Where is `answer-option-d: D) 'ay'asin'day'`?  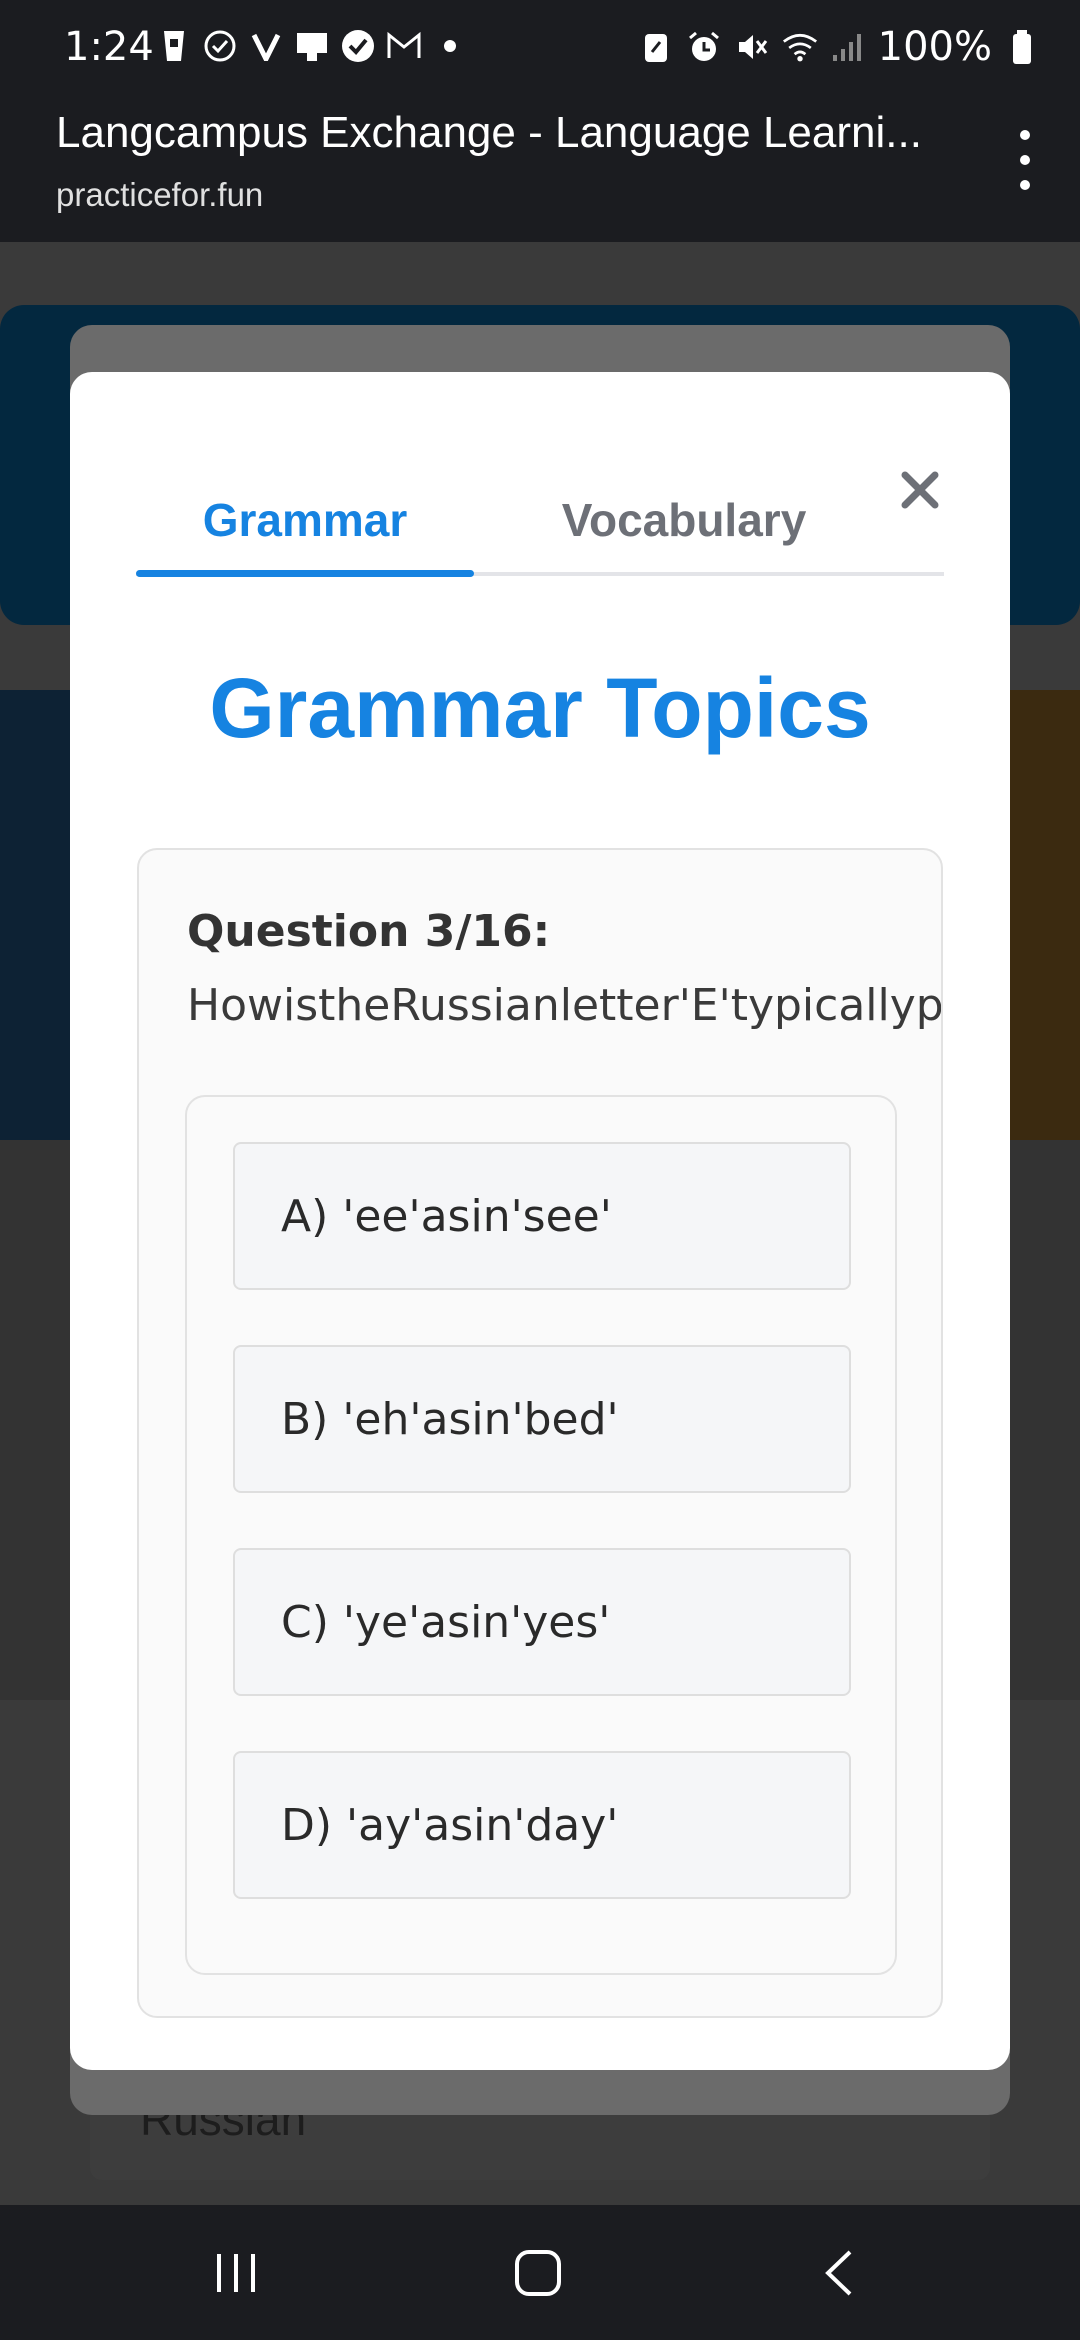 answer-option-d: D) 'ay'asin'day' is located at coordinates (542, 1825).